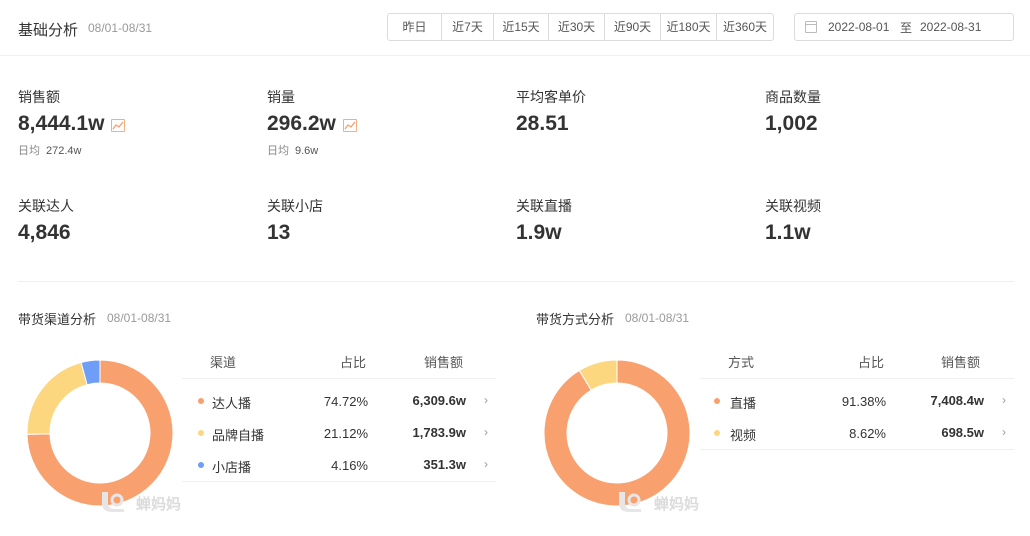 This screenshot has height=536, width=1030. What do you see at coordinates (48, 30) in the screenshot?
I see `page-title: 基础分析` at bounding box center [48, 30].